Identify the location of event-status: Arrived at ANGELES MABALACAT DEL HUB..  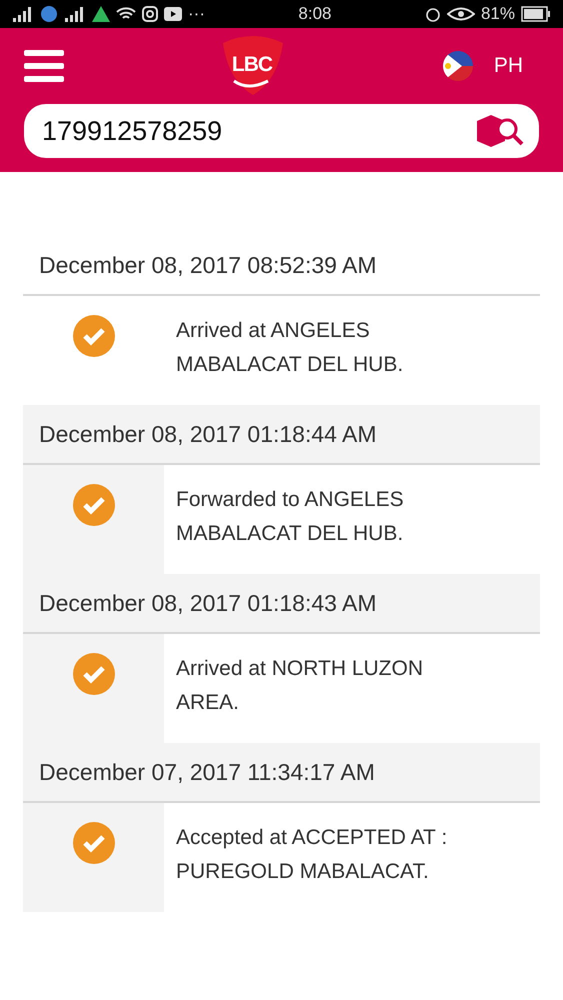
(289, 348).